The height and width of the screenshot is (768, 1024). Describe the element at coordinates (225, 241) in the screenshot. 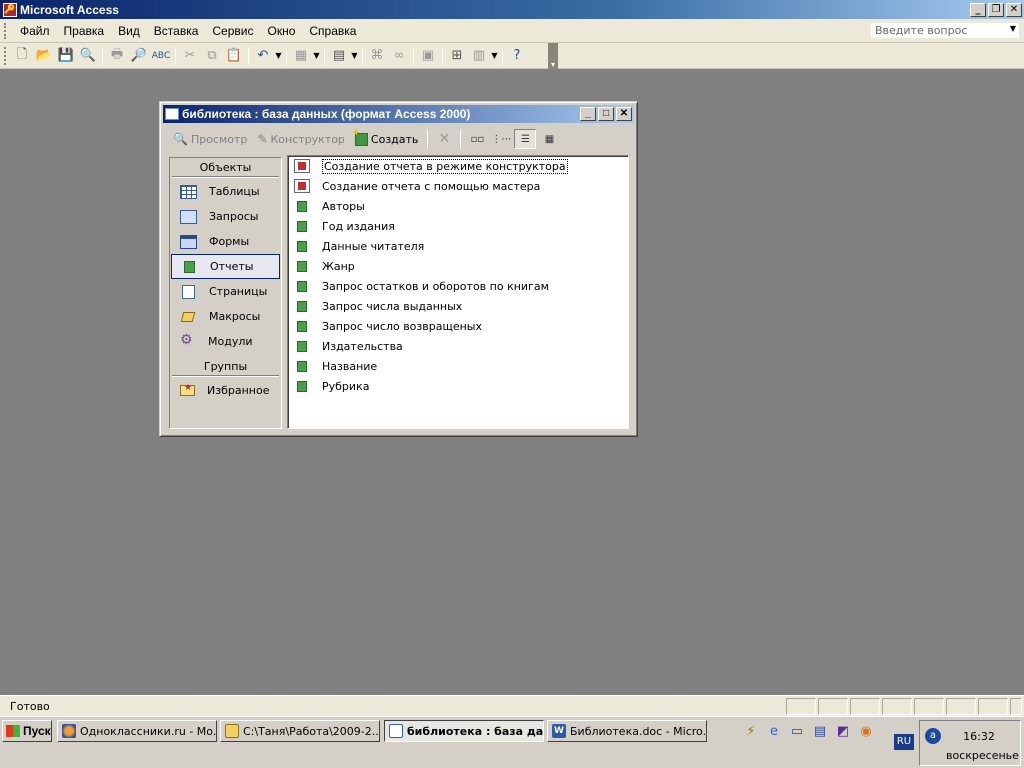

I see `objects-item-forms: Формы` at that location.